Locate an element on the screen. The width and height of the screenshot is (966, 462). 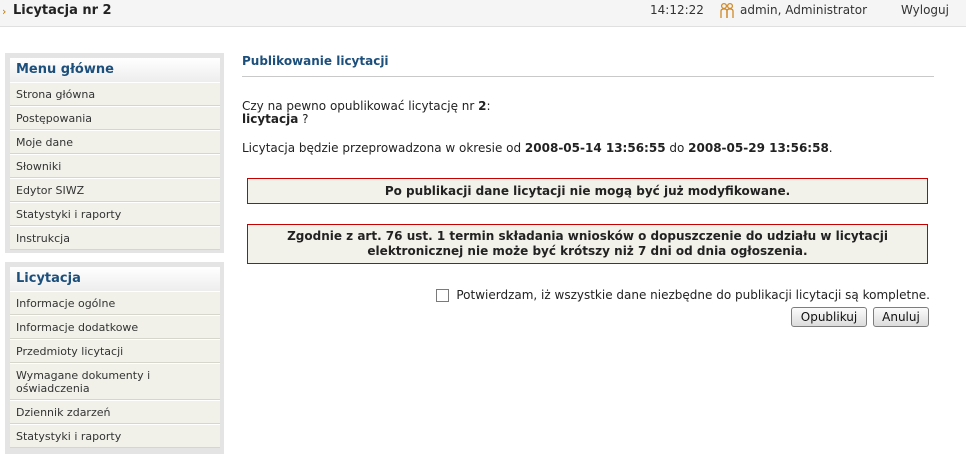
question-prefix: Czy na pewno opublikować licytację nr is located at coordinates (360, 106).